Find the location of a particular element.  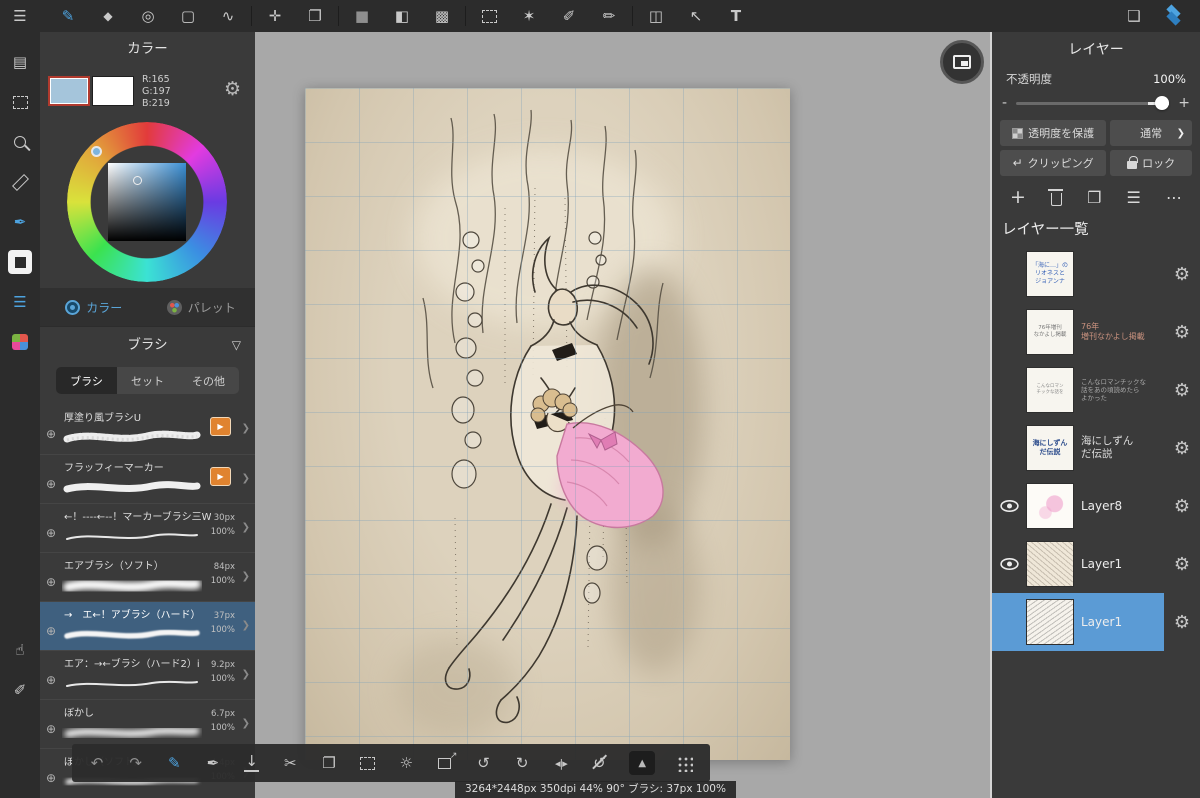

opacity-decrease-button: - is located at coordinates (1004, 103).